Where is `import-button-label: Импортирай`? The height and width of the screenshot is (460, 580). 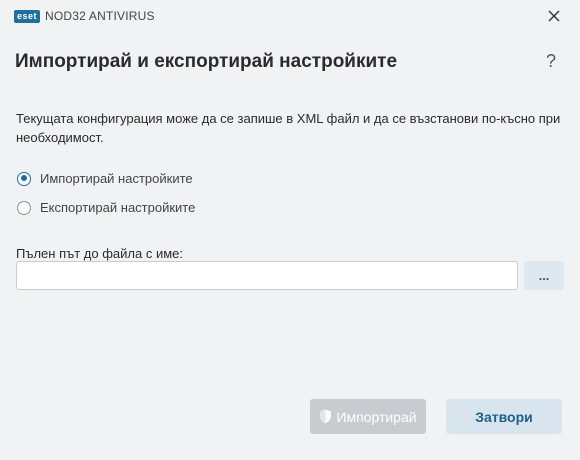 import-button-label: Импортирай is located at coordinates (376, 416).